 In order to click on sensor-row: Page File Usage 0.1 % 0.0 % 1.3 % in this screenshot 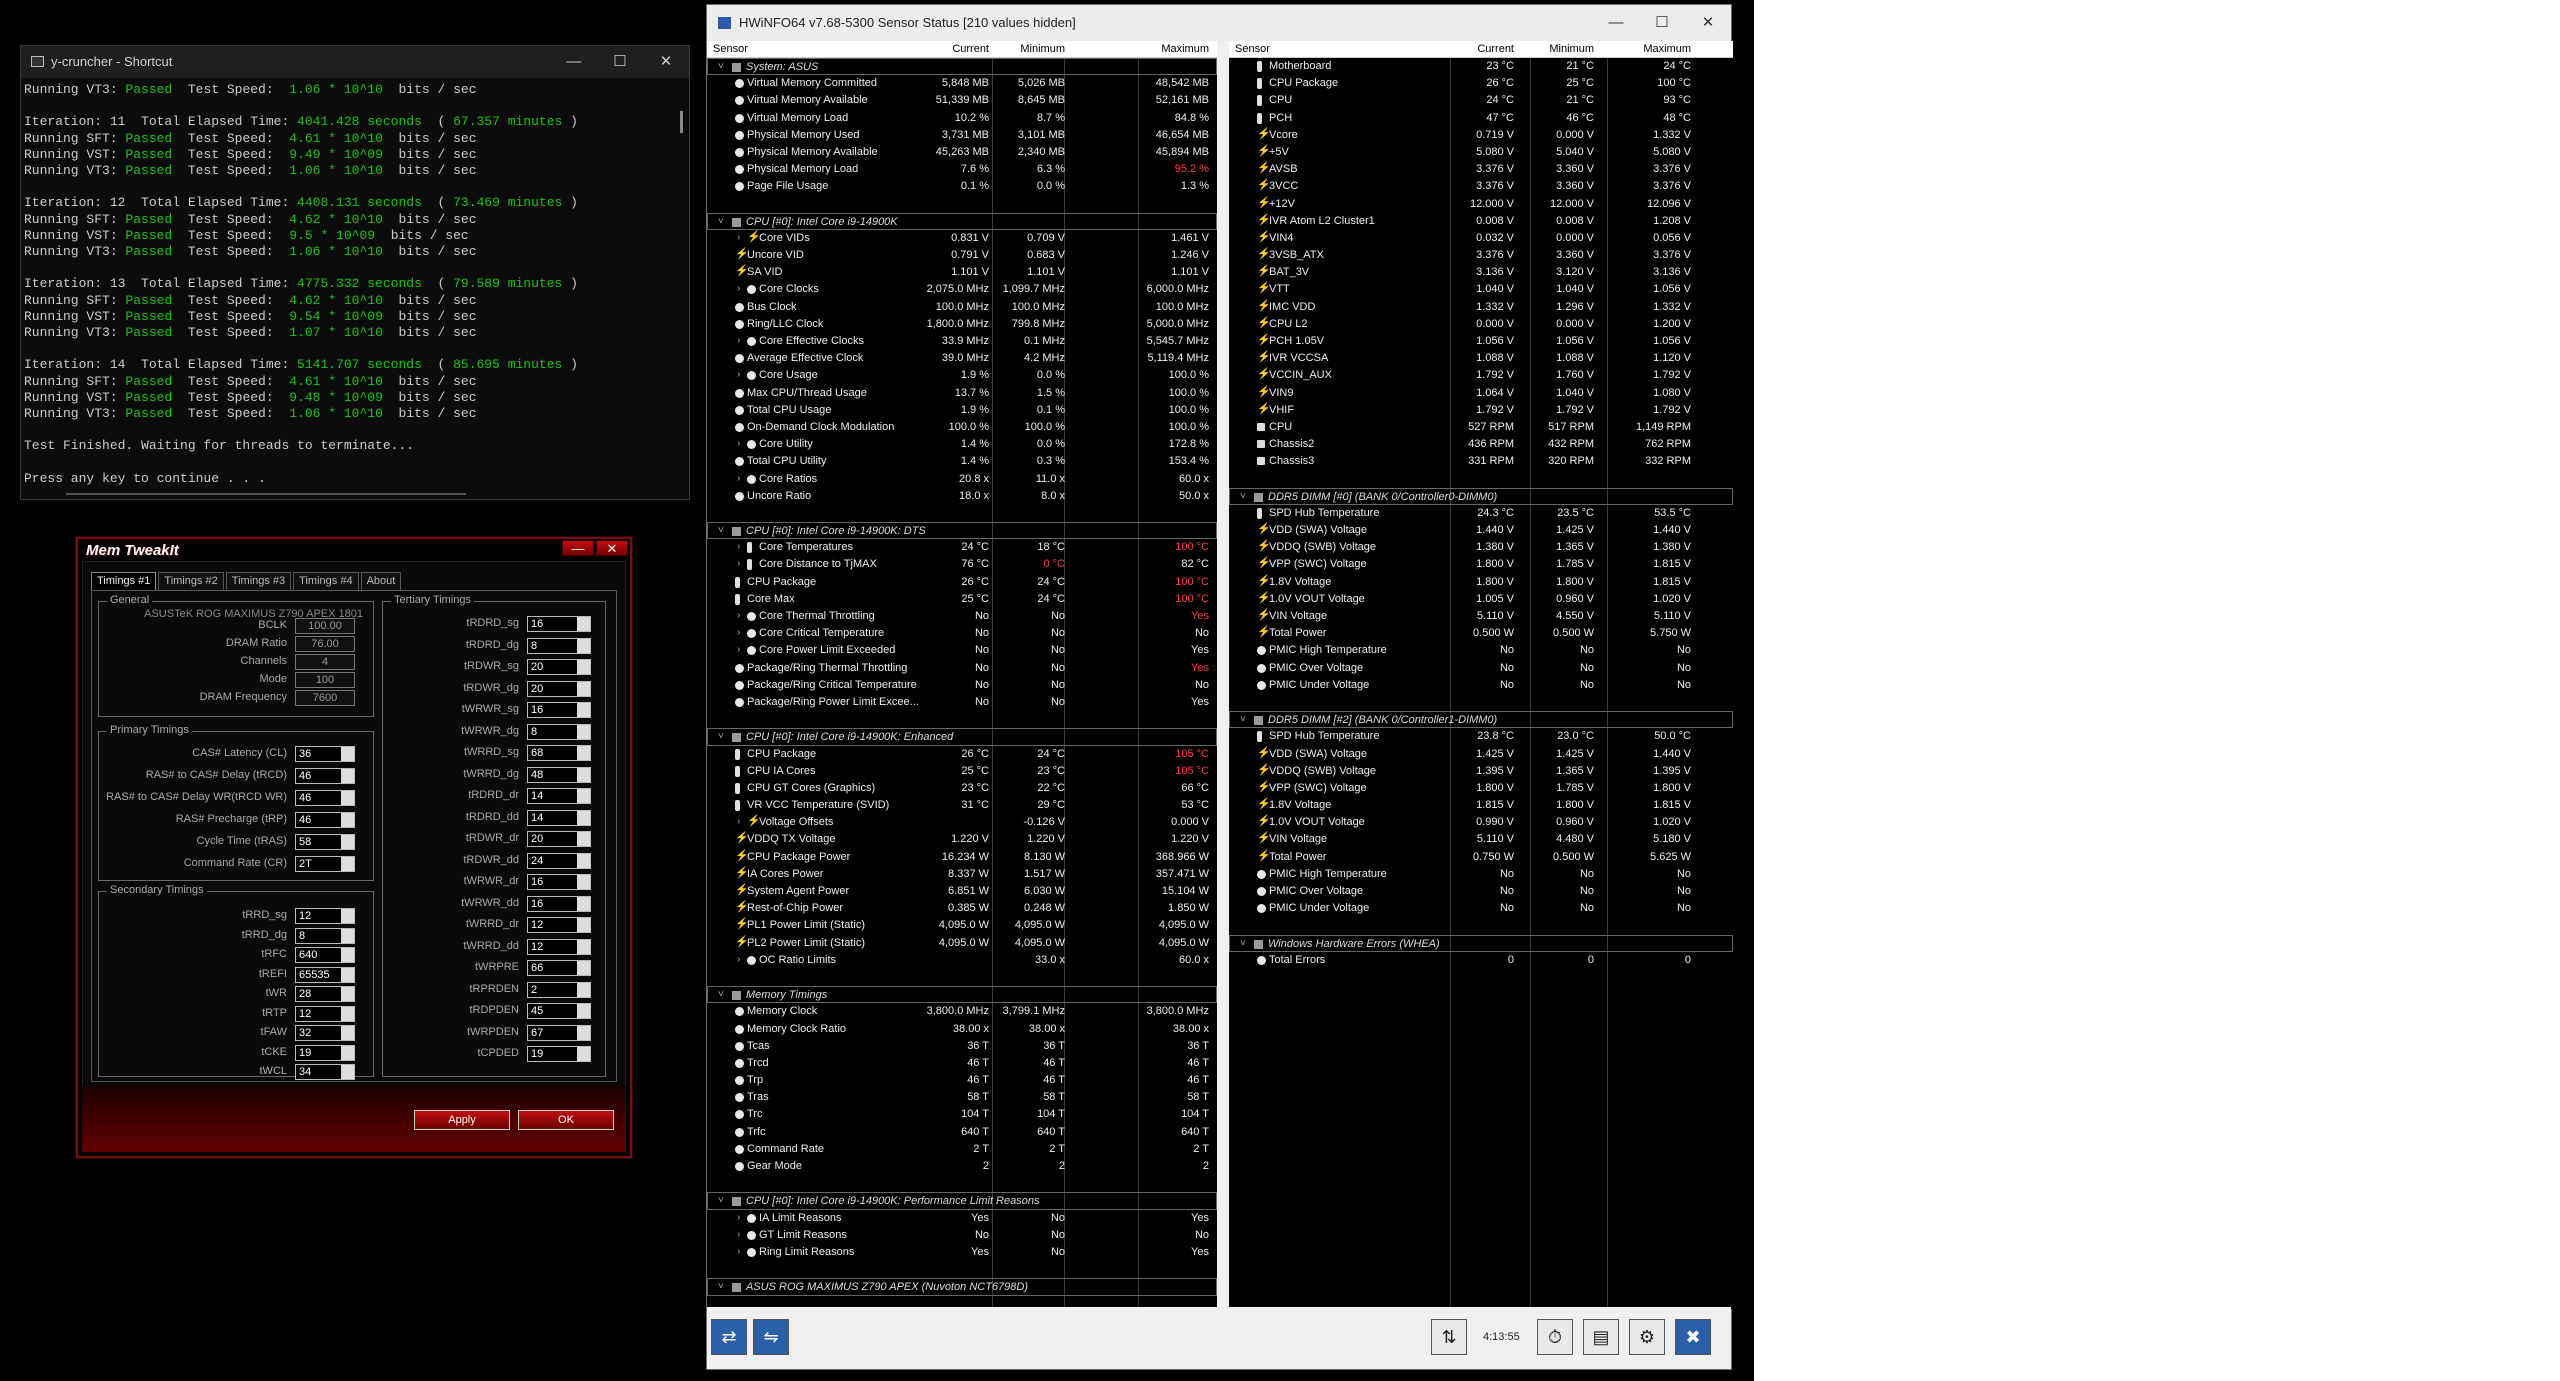, I will do `click(962, 186)`.